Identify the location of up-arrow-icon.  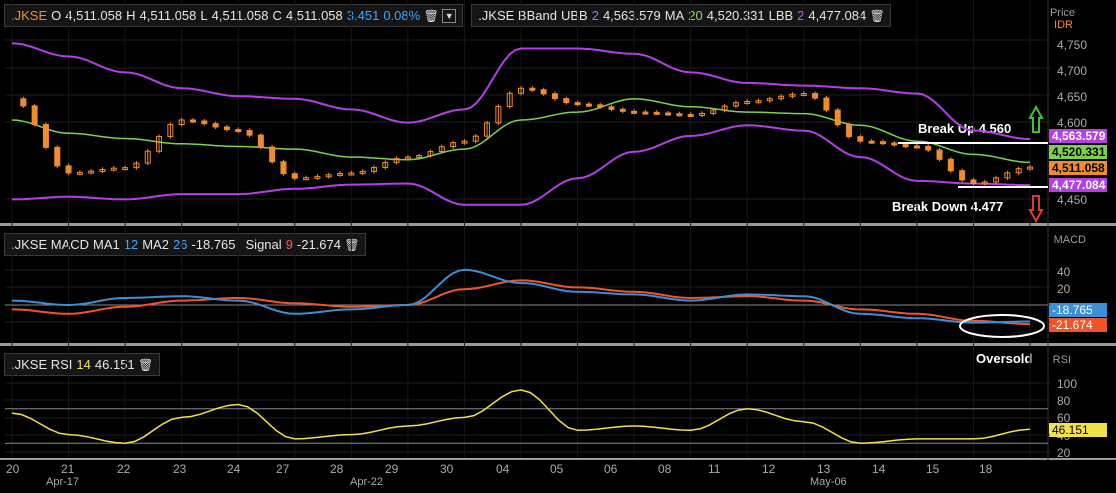
(1036, 118).